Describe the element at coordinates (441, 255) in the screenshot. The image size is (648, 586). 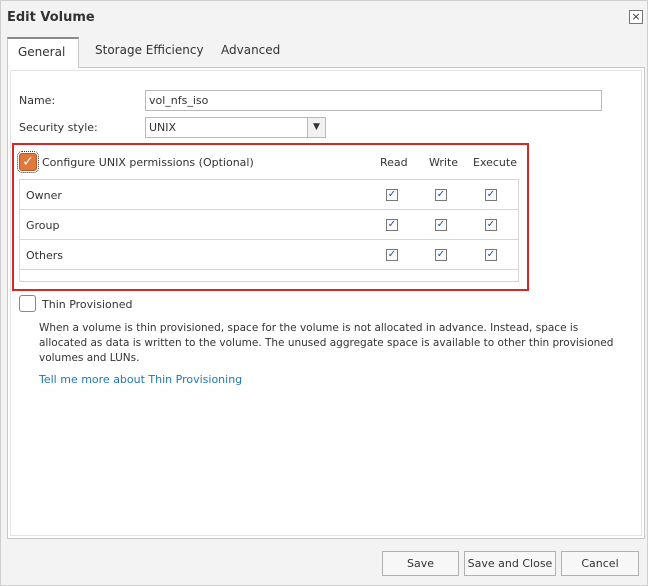
I see `others-write-checkbox: ✓` at that location.